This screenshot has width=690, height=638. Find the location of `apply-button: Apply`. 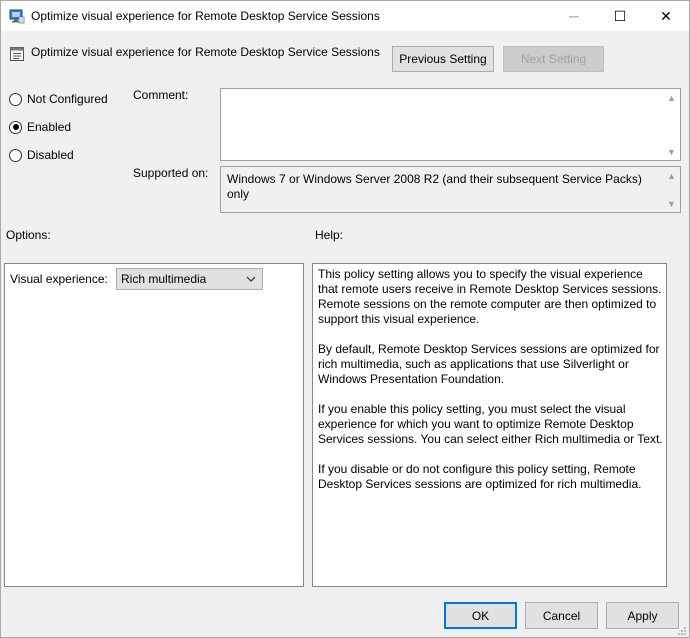

apply-button: Apply is located at coordinates (642, 615).